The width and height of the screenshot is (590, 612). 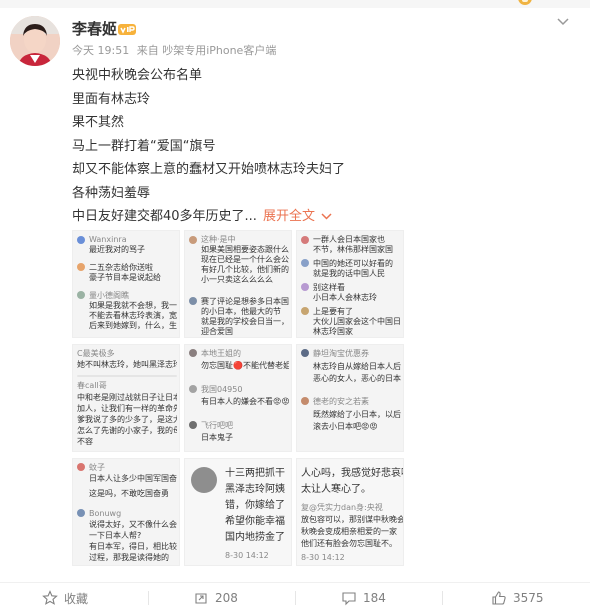 I want to click on expand-full-text-link: 展开全文, so click(x=289, y=216).